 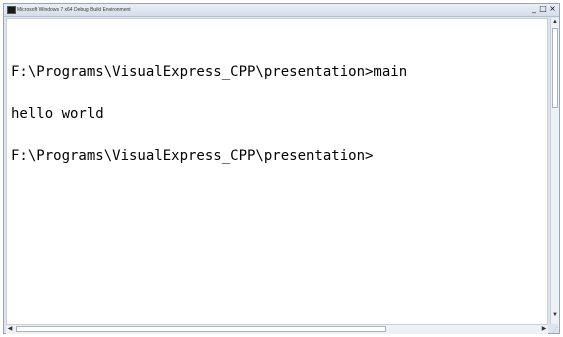 What do you see at coordinates (555, 22) in the screenshot?
I see `scroll-up-icon: ▲` at bounding box center [555, 22].